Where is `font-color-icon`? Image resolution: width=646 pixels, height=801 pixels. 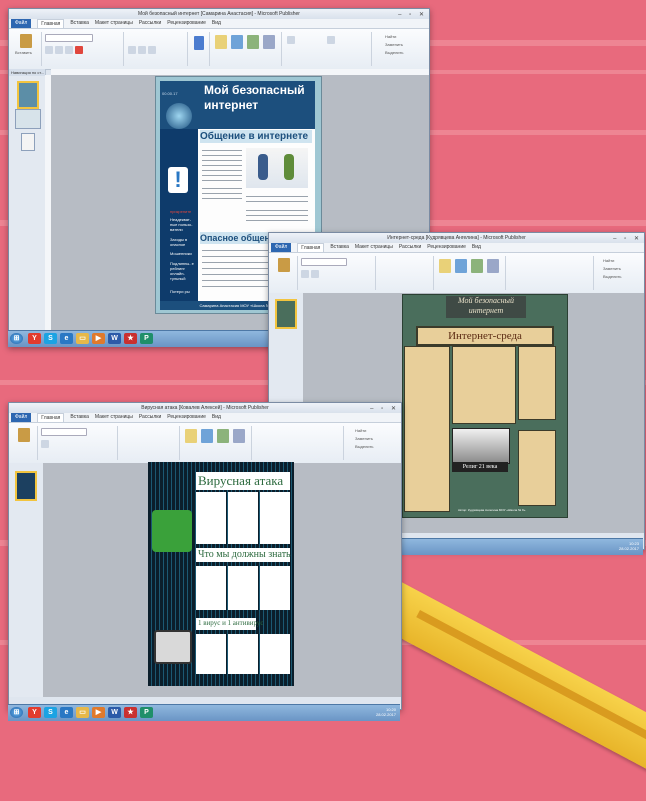 font-color-icon is located at coordinates (79, 50).